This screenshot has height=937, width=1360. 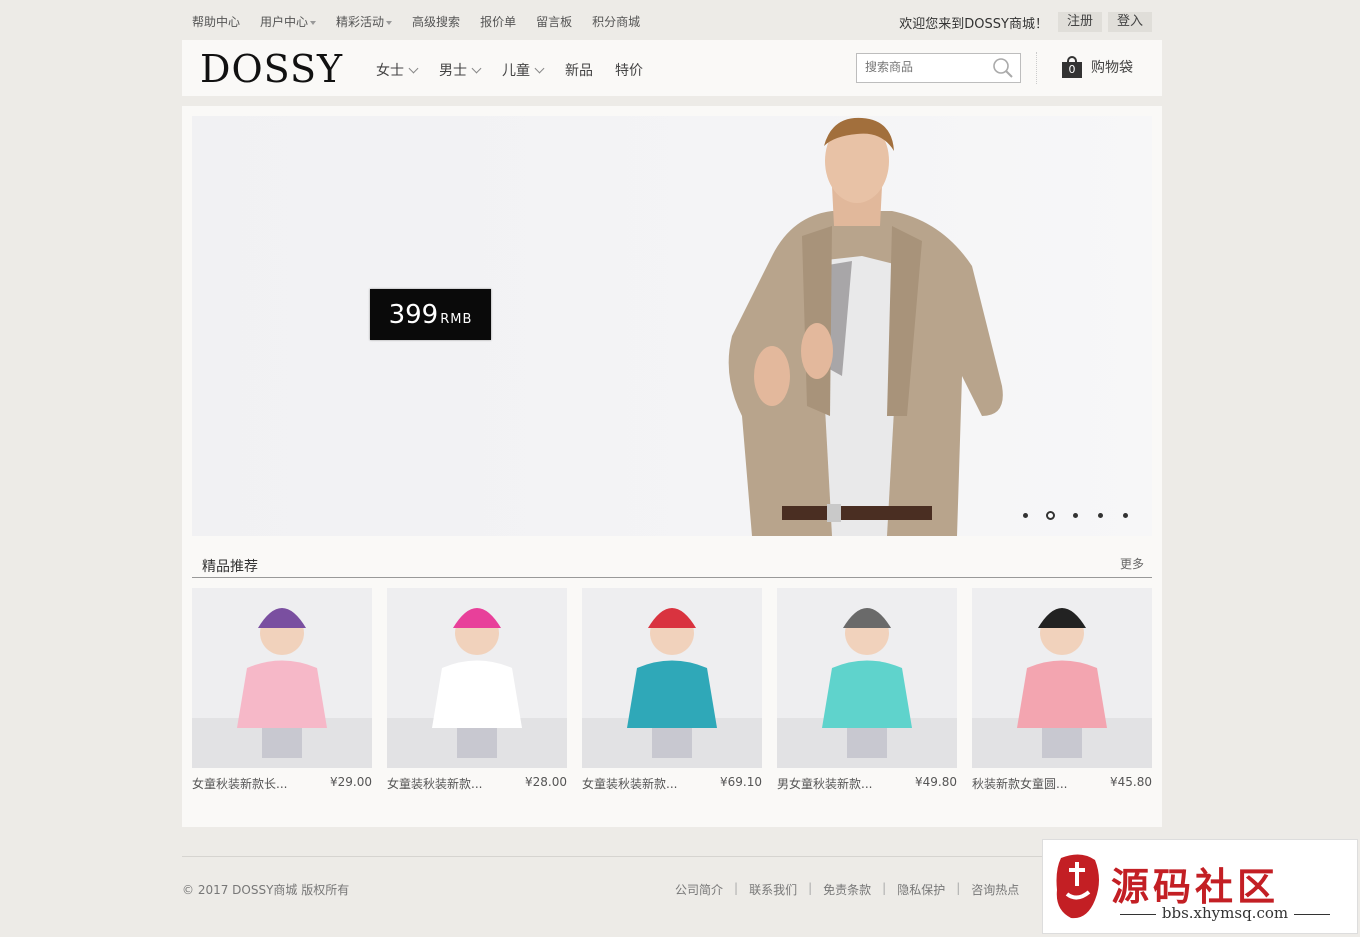 What do you see at coordinates (413, 314) in the screenshot?
I see `banner-price: 399` at bounding box center [413, 314].